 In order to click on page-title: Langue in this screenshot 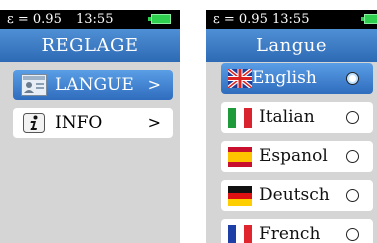, I will do `click(291, 45)`.